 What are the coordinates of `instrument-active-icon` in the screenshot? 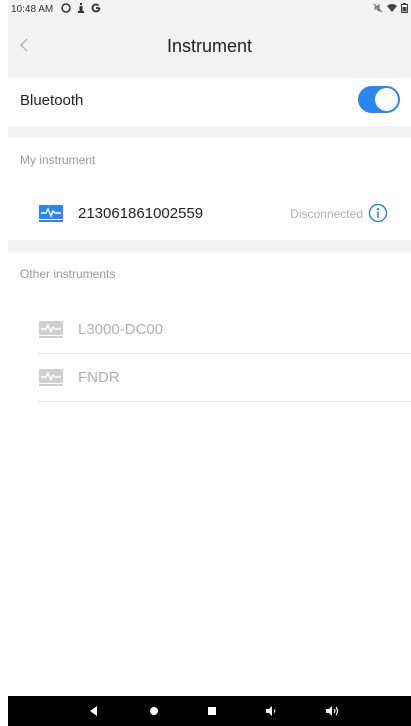 It's located at (51, 213).